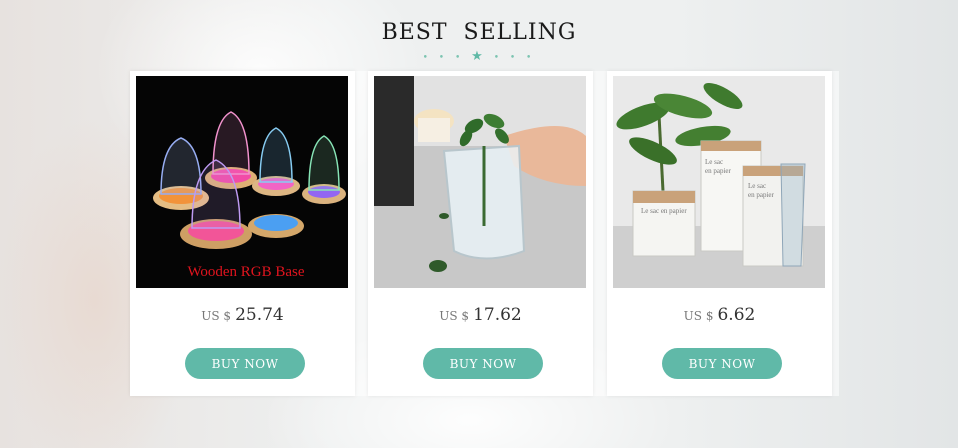 The height and width of the screenshot is (448, 958). What do you see at coordinates (479, 32) in the screenshot?
I see `section-title: BEST SELLING` at bounding box center [479, 32].